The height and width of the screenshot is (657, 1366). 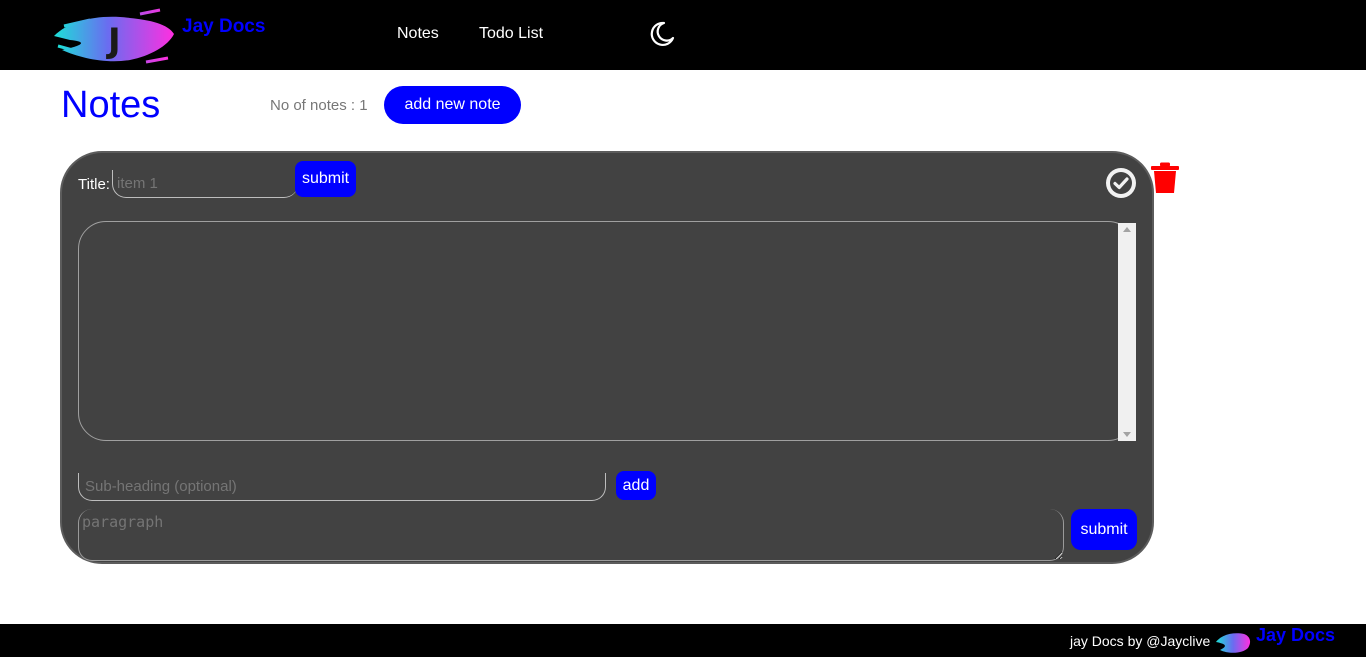 I want to click on footer-credit: jay Docs by @Jayclive, so click(x=1140, y=641).